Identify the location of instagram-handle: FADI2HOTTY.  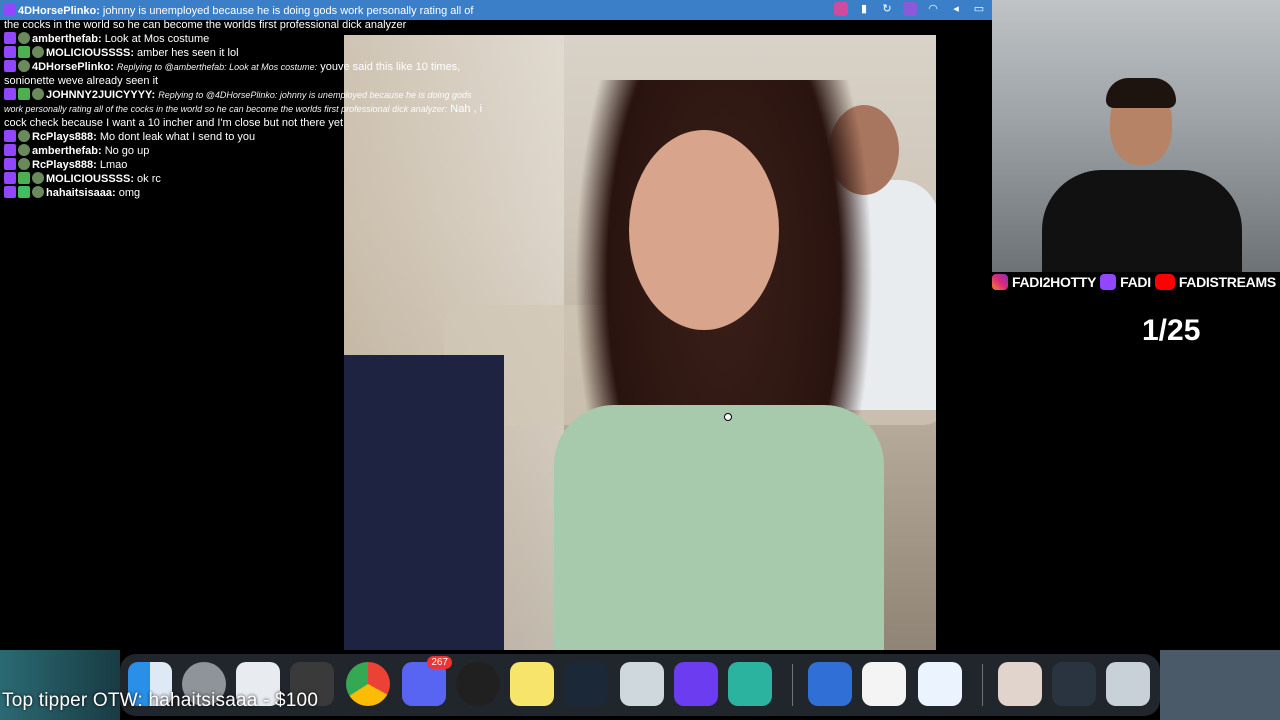
(1054, 282).